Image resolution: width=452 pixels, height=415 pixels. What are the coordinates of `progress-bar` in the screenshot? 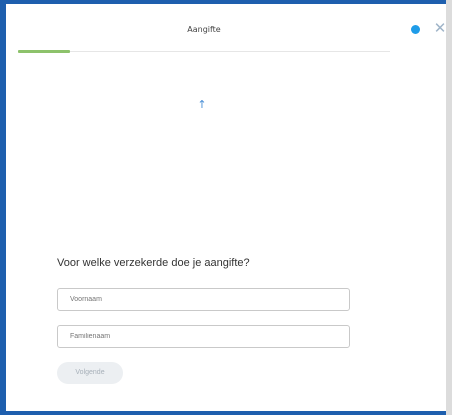 It's located at (44, 51).